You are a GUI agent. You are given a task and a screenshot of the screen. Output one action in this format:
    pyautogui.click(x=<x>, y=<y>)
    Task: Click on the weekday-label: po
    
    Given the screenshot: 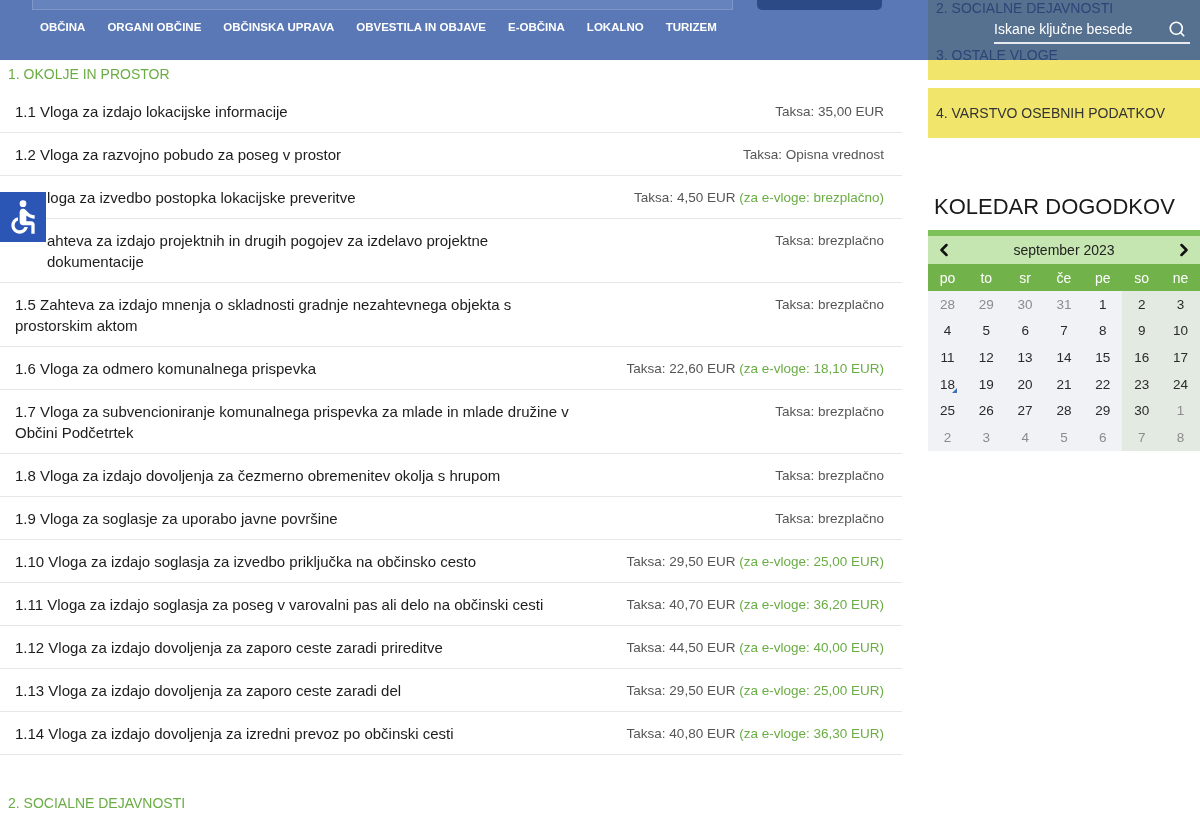 What is the action you would take?
    pyautogui.click(x=947, y=277)
    